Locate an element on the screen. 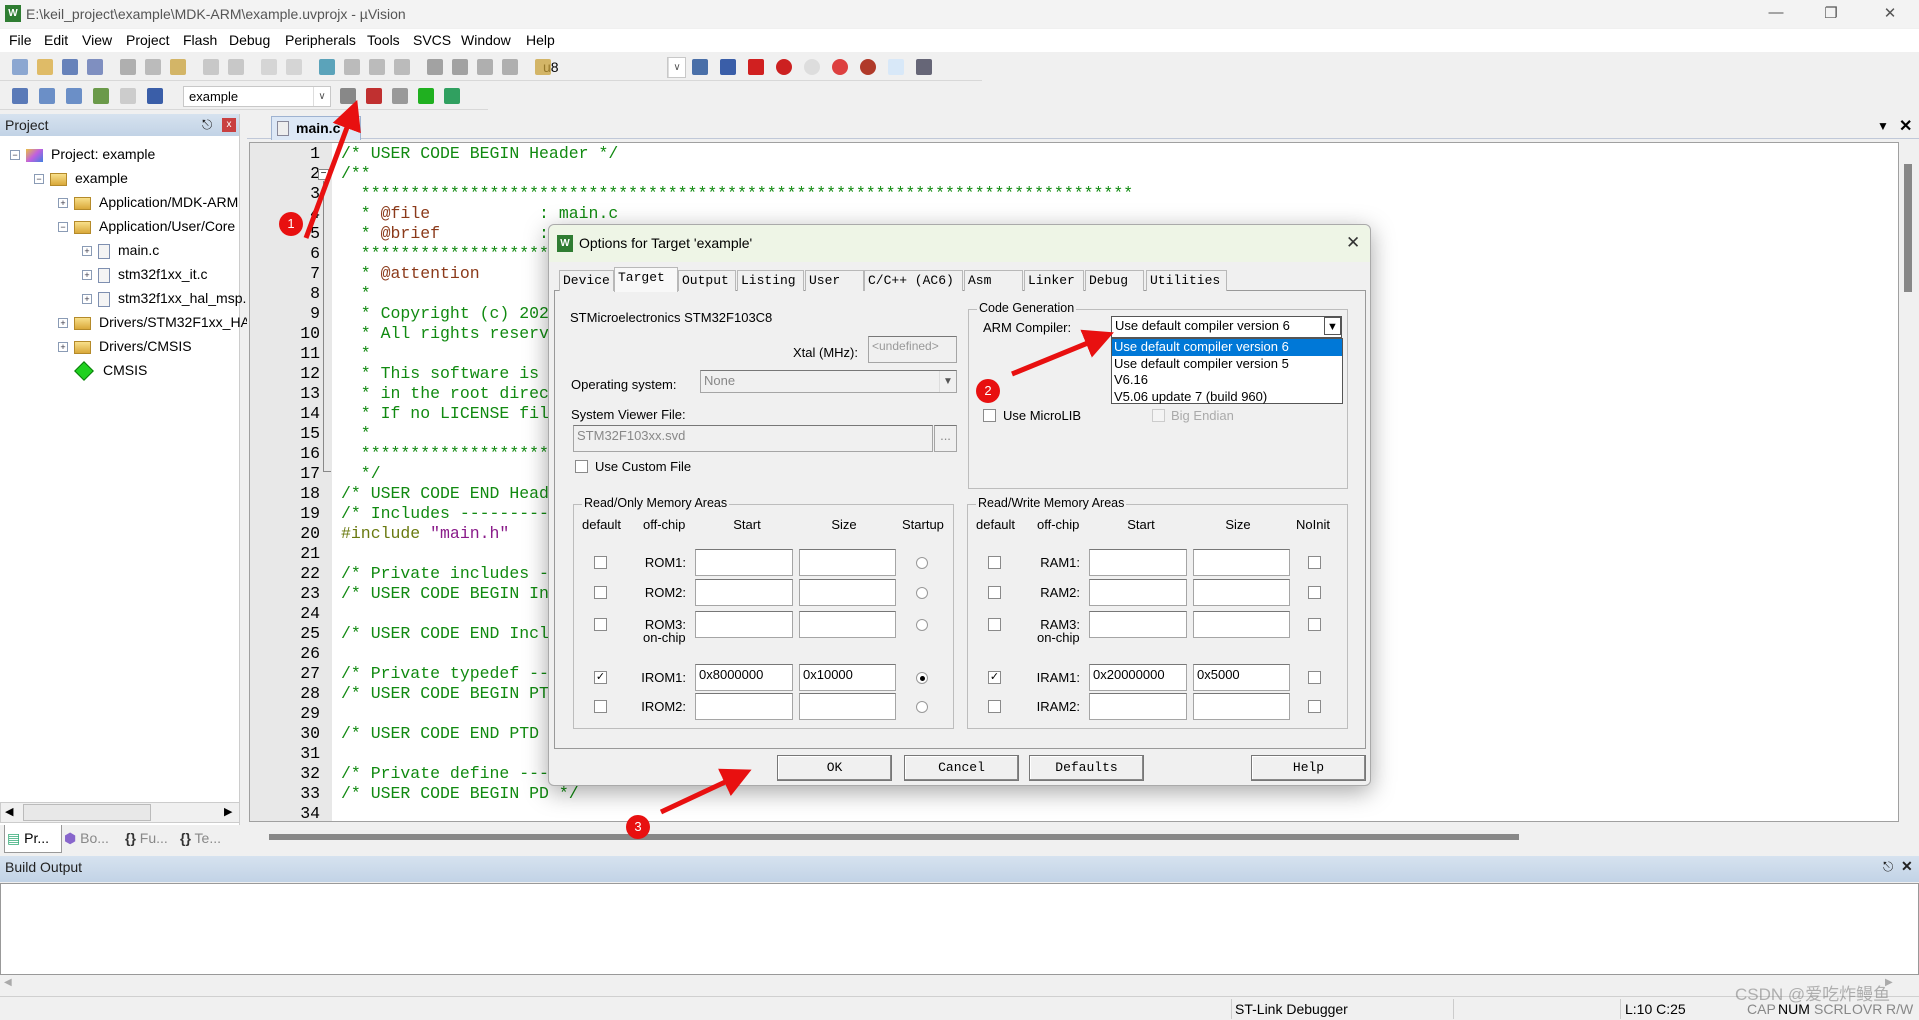  tree-item: + Application/MDK-ARM is located at coordinates (148, 202).